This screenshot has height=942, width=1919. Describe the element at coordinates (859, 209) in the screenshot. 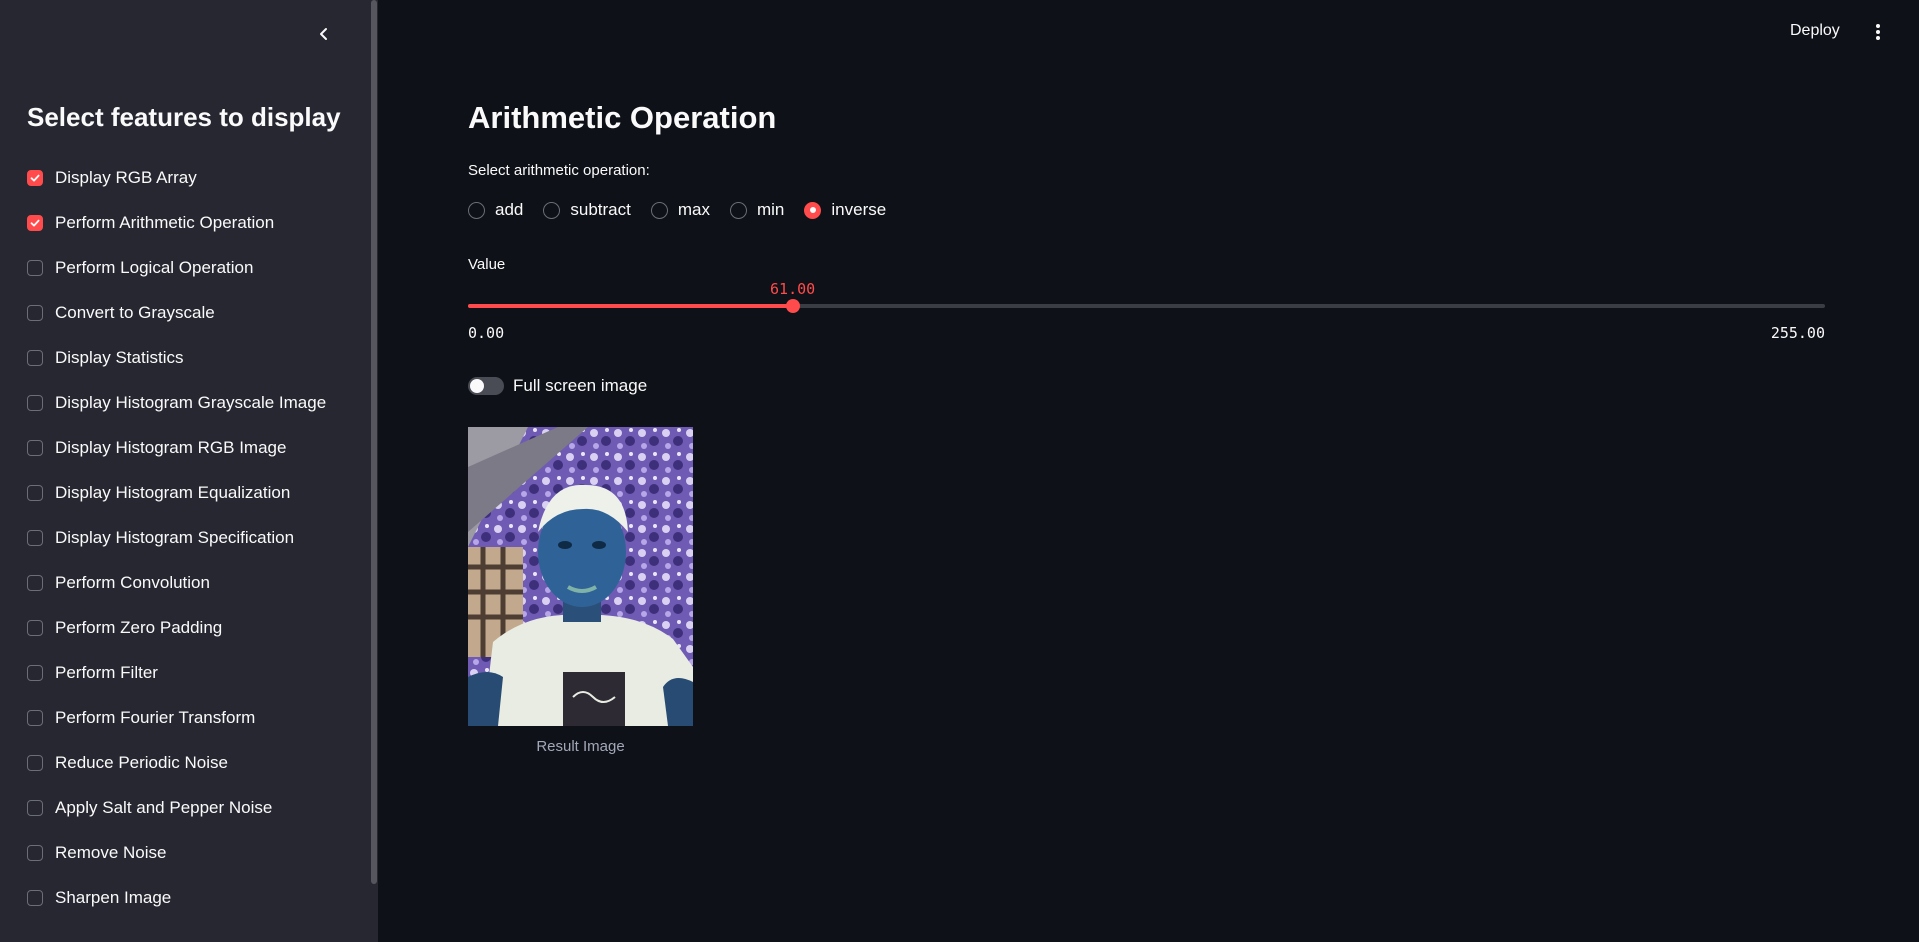

I see `radio-option-label: inverse` at that location.